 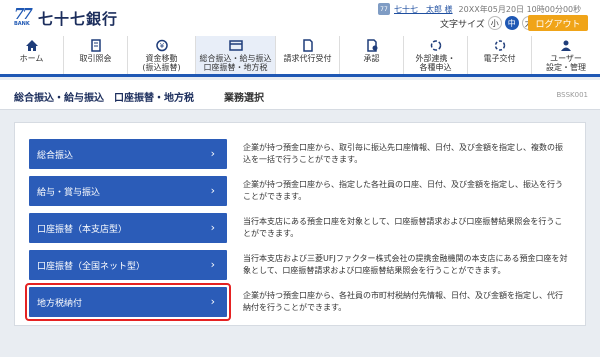 What do you see at coordinates (300, 95) in the screenshot?
I see `breadcrumb: 総合振込・給与振込 口座振替・地方税 業務選択 BSSK001` at bounding box center [300, 95].